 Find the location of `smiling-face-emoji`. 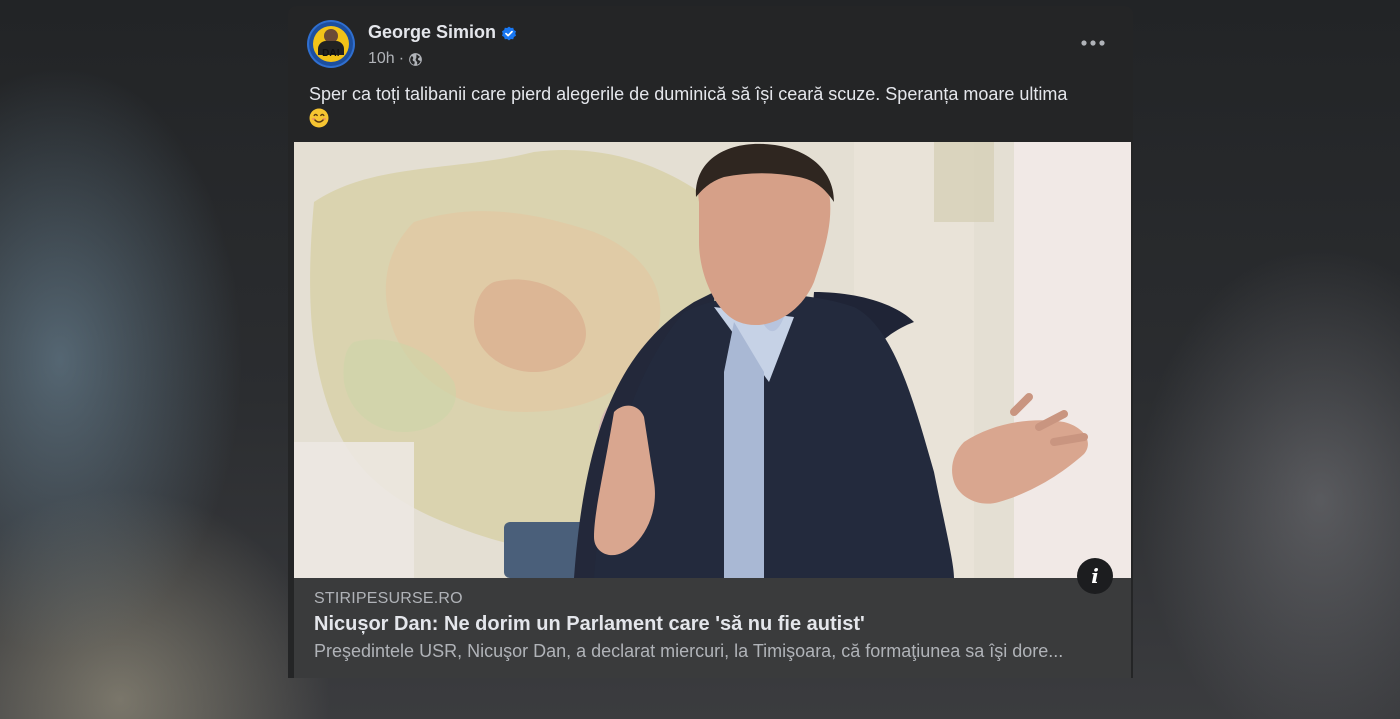

smiling-face-emoji is located at coordinates (319, 118).